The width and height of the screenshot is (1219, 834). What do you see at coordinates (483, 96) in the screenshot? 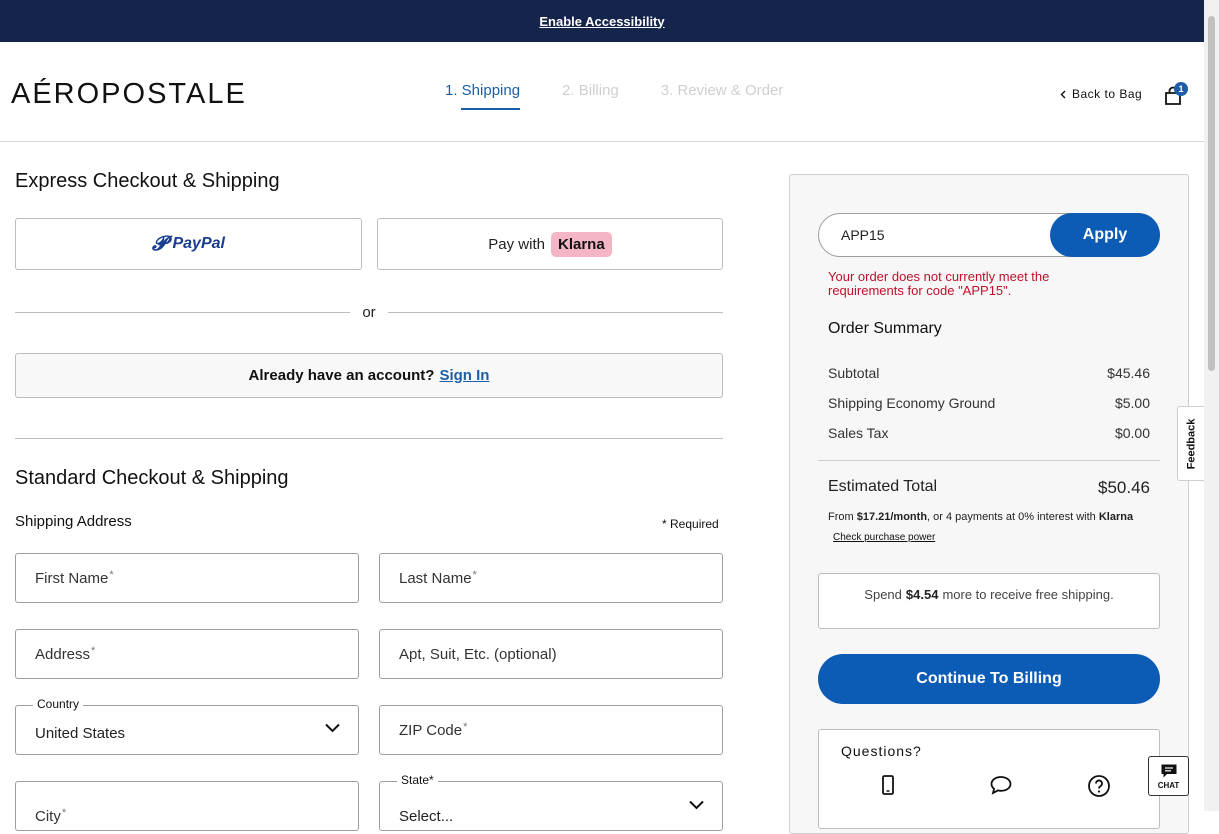
I see `step-shipping: 1. Shipping` at bounding box center [483, 96].